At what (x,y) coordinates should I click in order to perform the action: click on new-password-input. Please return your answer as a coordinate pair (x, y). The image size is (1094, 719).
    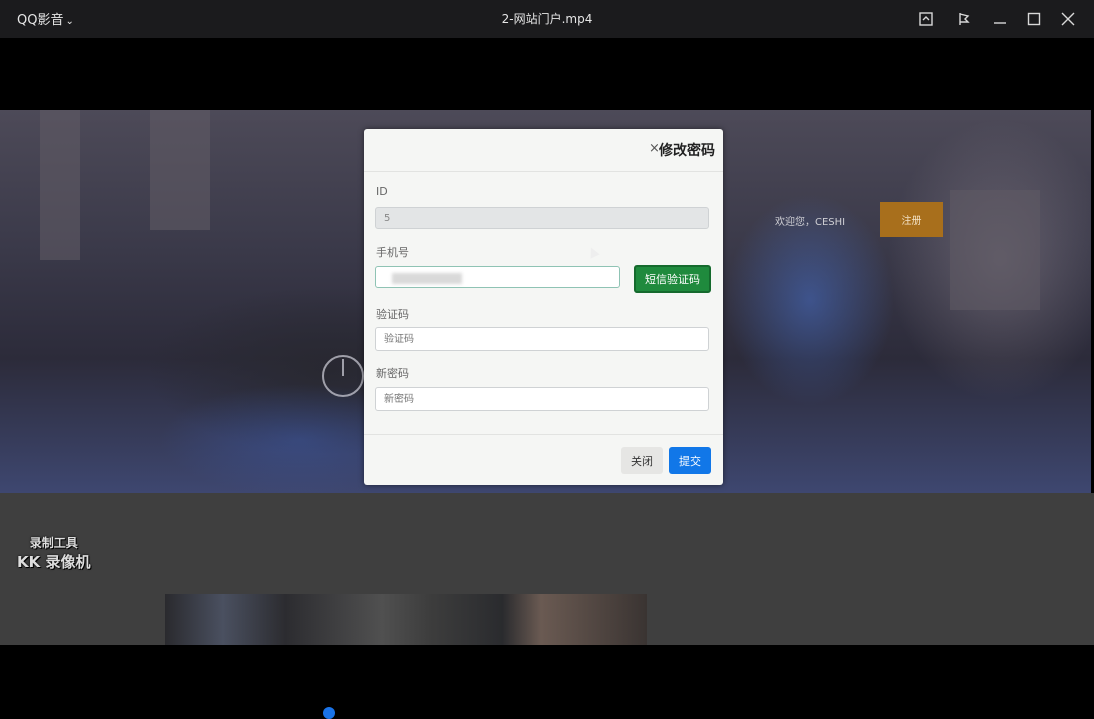
    Looking at the image, I should click on (542, 399).